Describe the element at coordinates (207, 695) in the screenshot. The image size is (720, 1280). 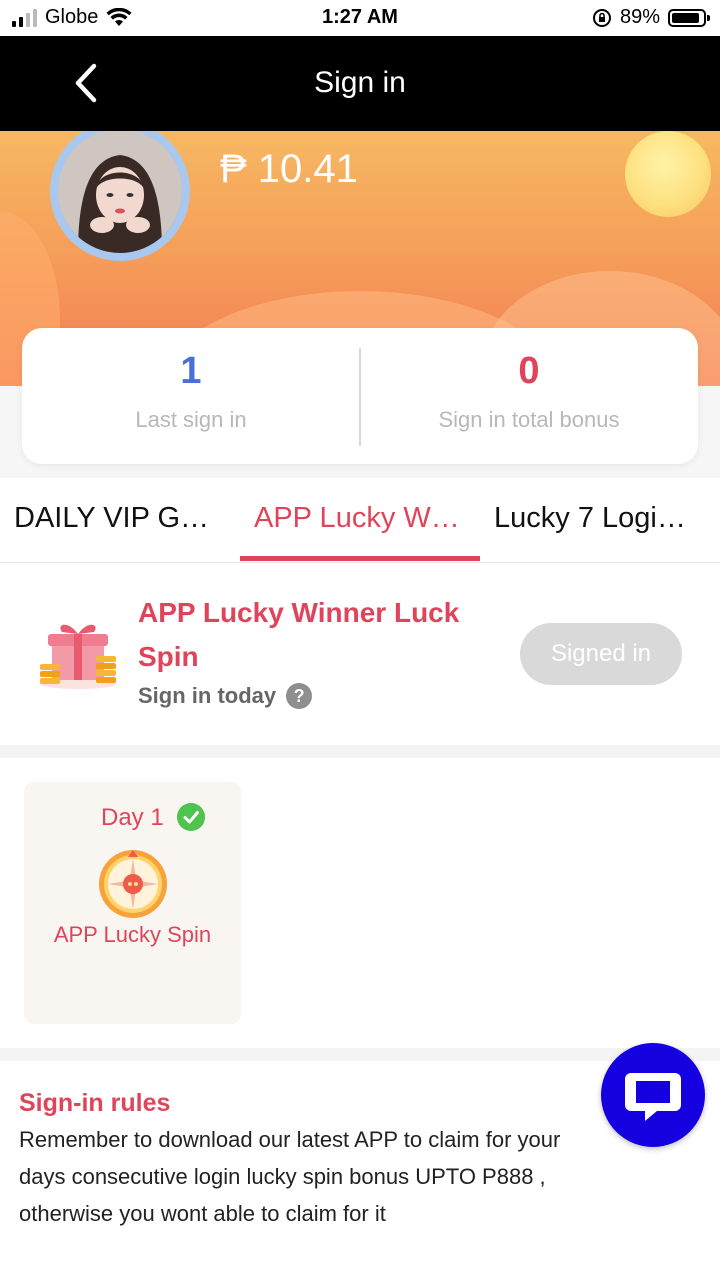
I see `event-subtitle: Sign in today` at that location.